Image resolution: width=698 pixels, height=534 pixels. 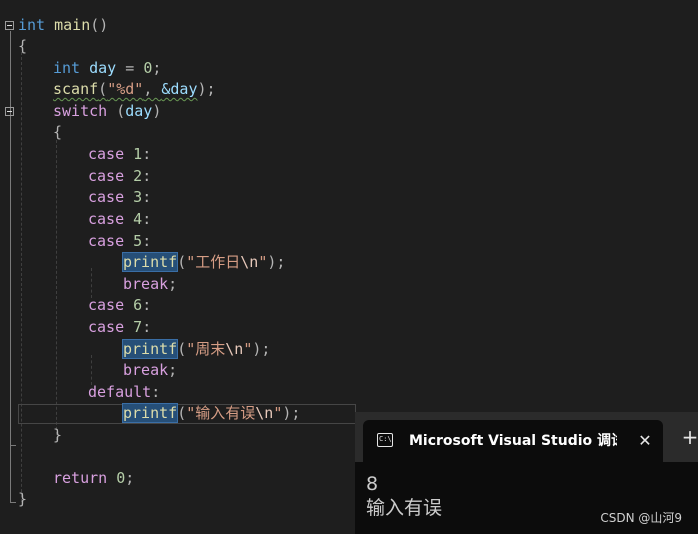 I want to click on keyword: switch, so click(x=80, y=111).